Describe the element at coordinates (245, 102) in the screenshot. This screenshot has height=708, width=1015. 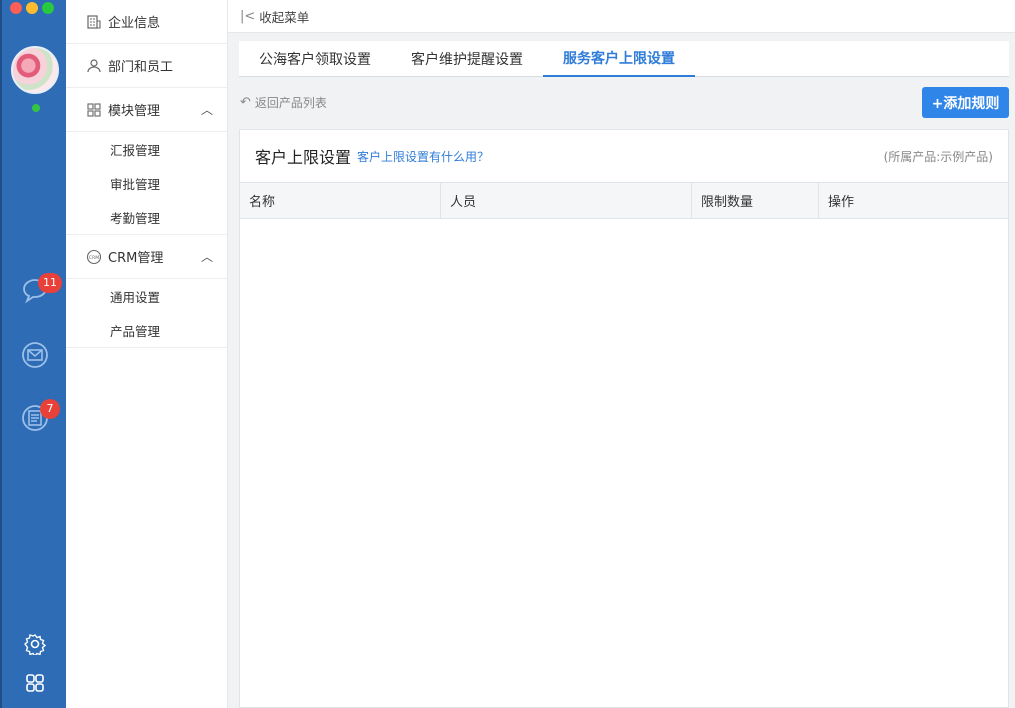
I see `undo-arrow-icon: ↶` at that location.